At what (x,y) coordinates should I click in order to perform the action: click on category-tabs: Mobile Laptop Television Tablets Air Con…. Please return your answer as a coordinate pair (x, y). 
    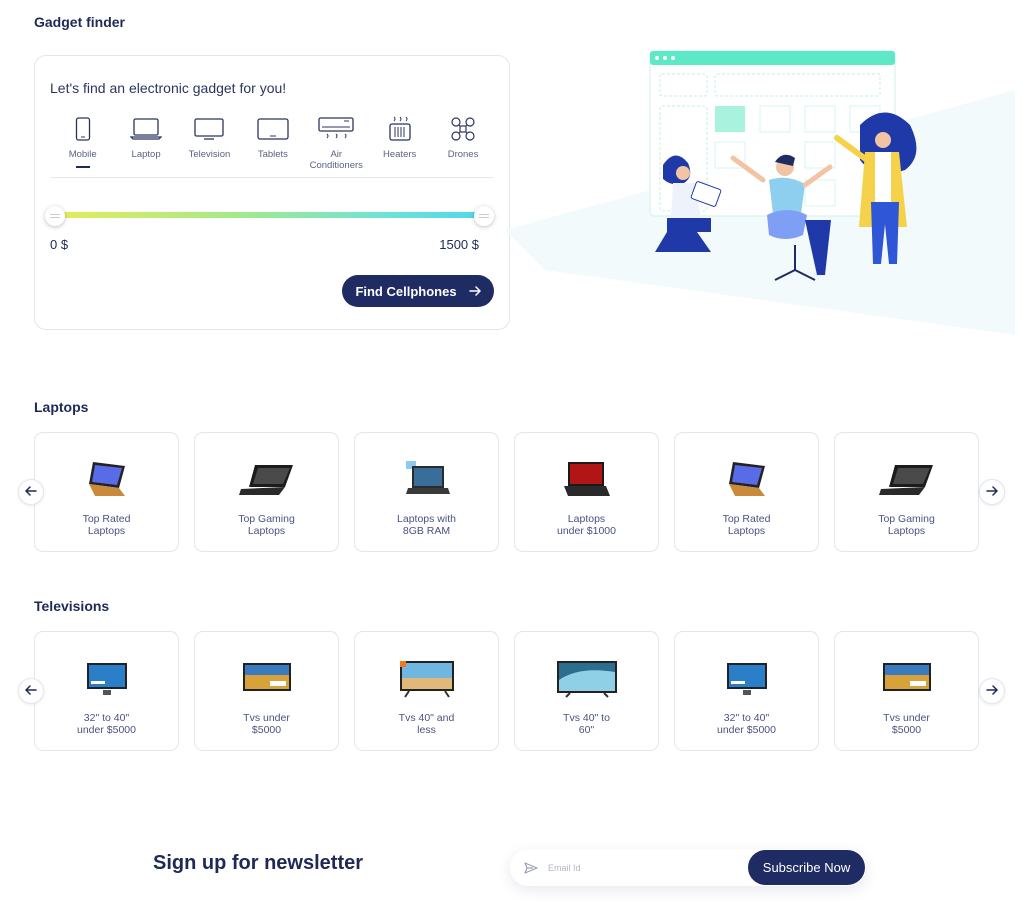
    Looking at the image, I should click on (273, 146).